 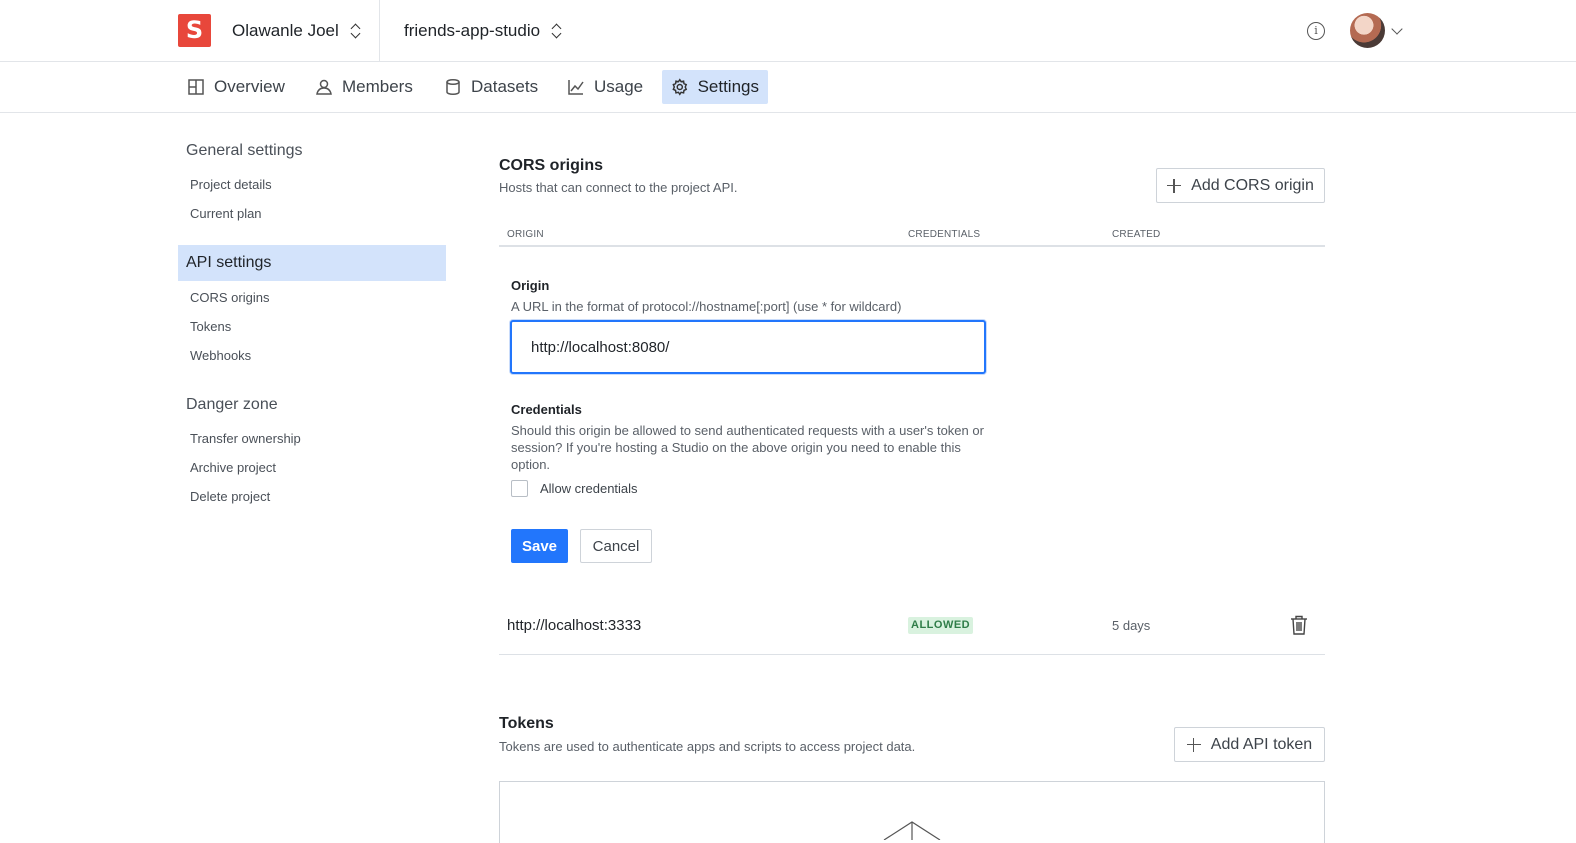 What do you see at coordinates (728, 86) in the screenshot?
I see `tab-label: Settings` at bounding box center [728, 86].